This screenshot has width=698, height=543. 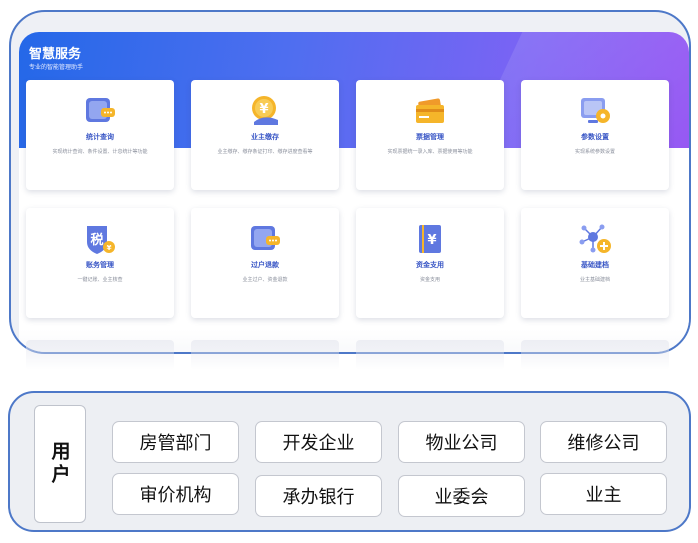 I want to click on service-card-title: 统计查询, so click(x=100, y=137).